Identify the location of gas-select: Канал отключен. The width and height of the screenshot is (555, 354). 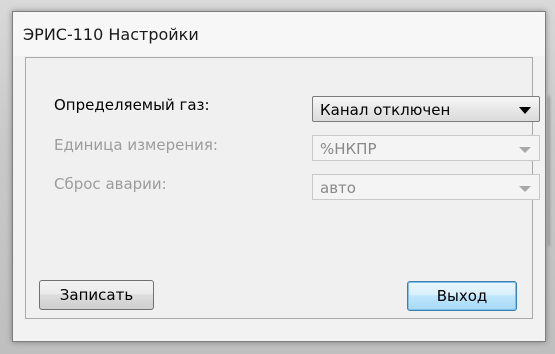
(426, 109).